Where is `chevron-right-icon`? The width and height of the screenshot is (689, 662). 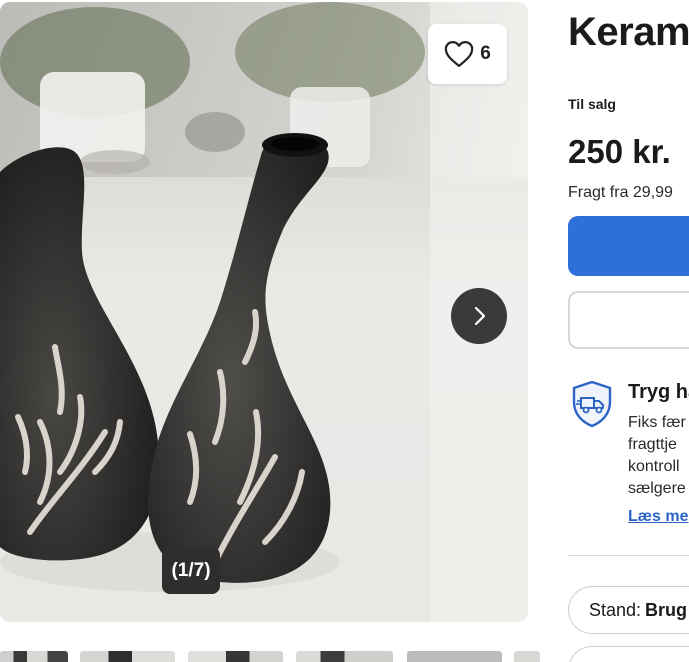 chevron-right-icon is located at coordinates (480, 316).